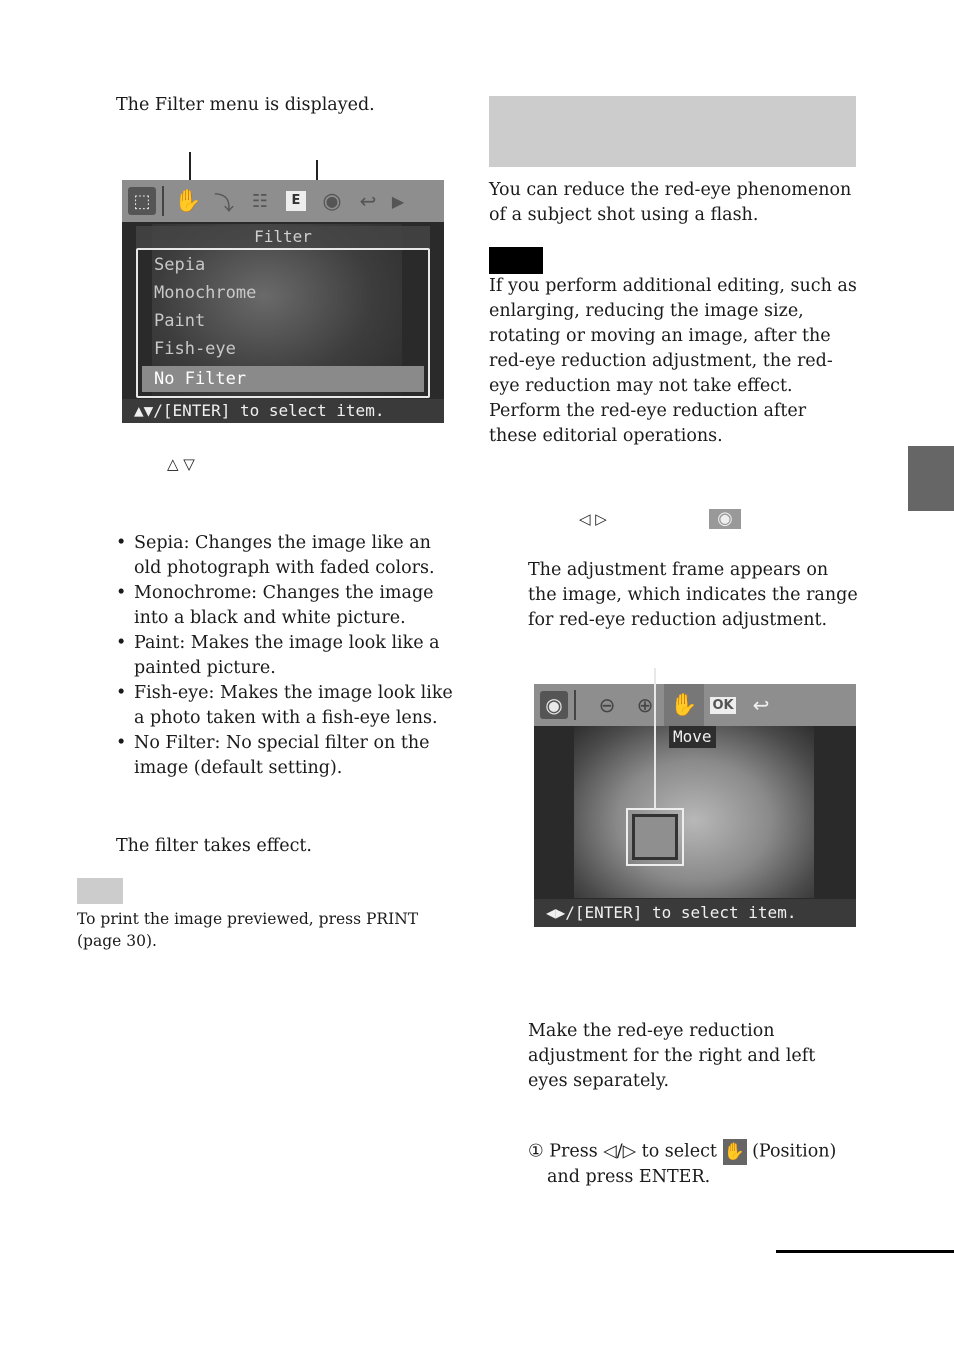  Describe the element at coordinates (692, 737) in the screenshot. I see `move-tooltip: Move` at that location.